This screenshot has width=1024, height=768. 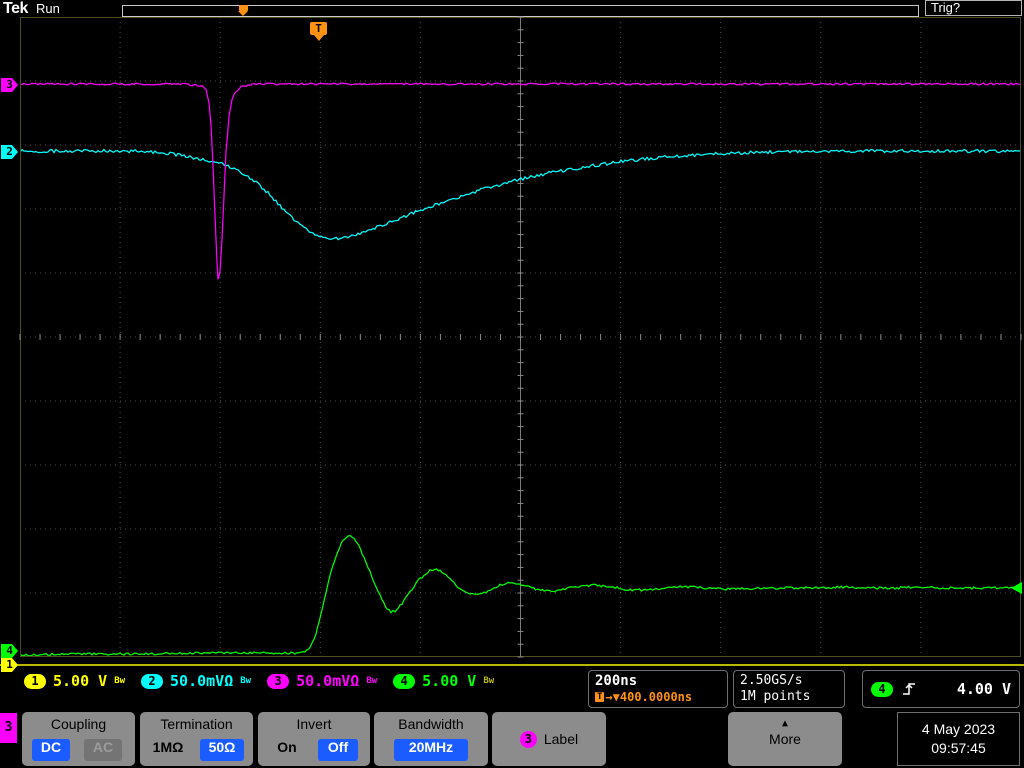 I want to click on more-title: More, so click(x=785, y=739).